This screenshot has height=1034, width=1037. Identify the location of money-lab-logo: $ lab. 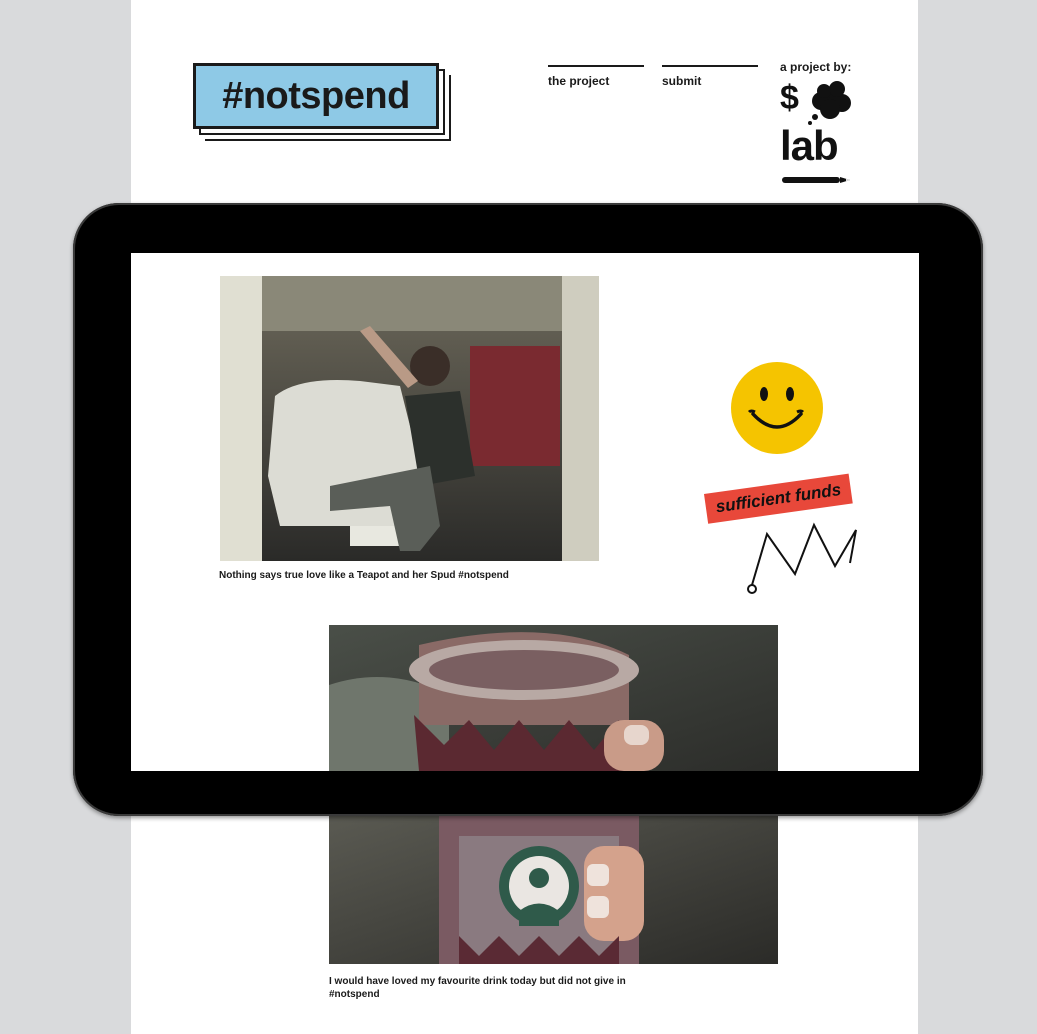
(815, 133).